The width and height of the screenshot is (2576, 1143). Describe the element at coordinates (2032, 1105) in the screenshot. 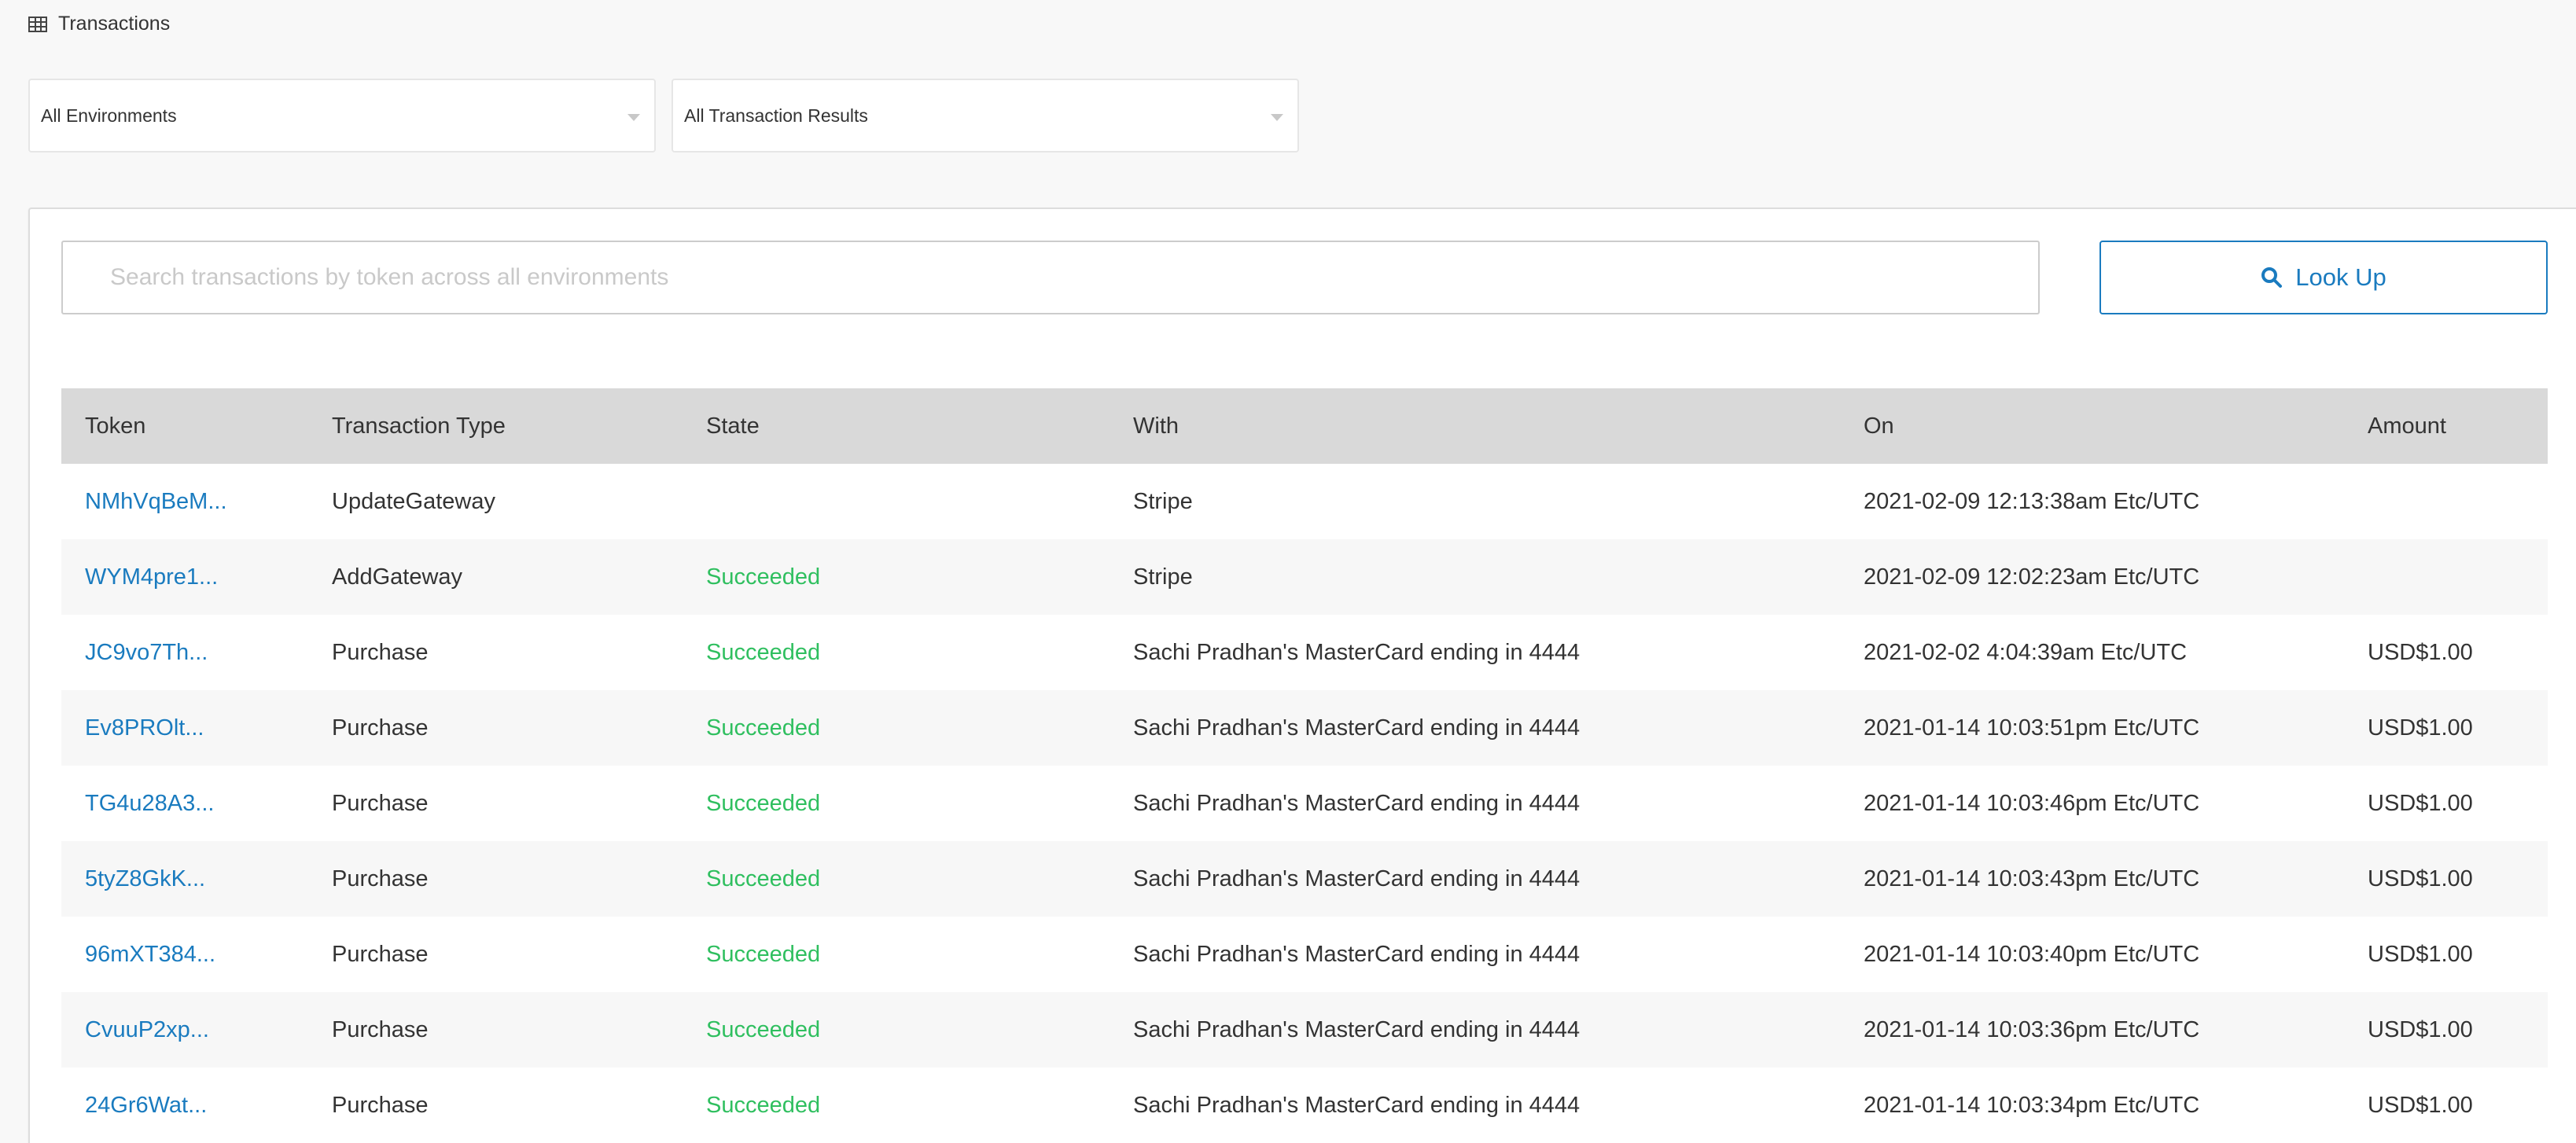

I see `on-cell: 2021-01-14 10:03:34pm Etc/UTC` at that location.